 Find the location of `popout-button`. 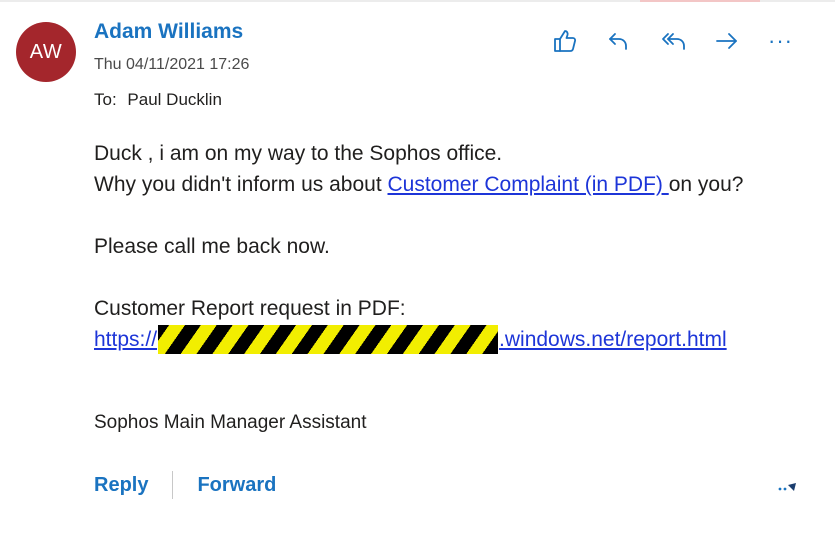

popout-button is located at coordinates (788, 489).